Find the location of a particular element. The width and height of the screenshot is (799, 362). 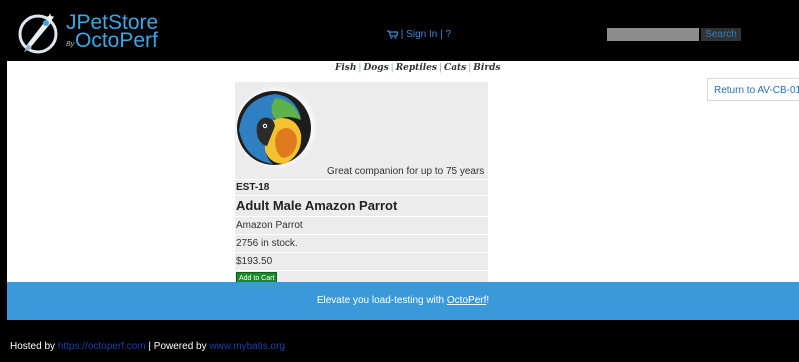

promo-band: Elevate you load-testing with OctoPerf! is located at coordinates (403, 301).